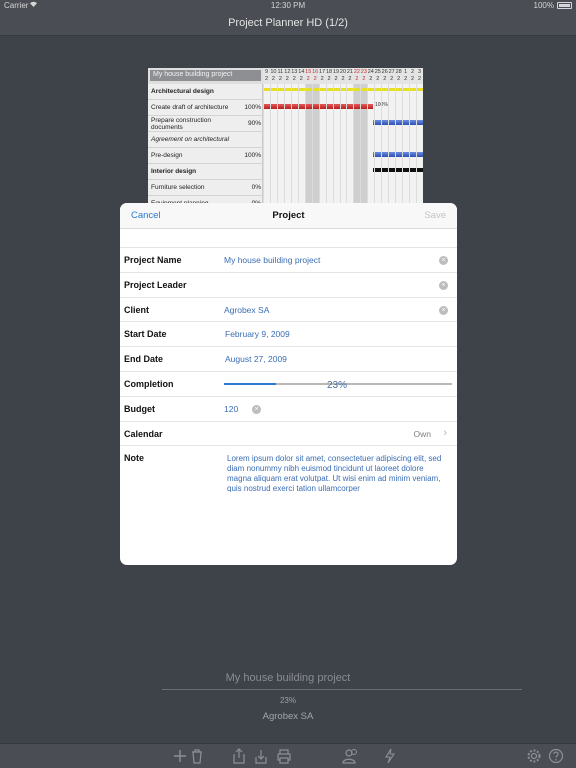 Image resolution: width=576 pixels, height=768 pixels. Describe the element at coordinates (146, 215) in the screenshot. I see `cancel-button: Cancel` at that location.